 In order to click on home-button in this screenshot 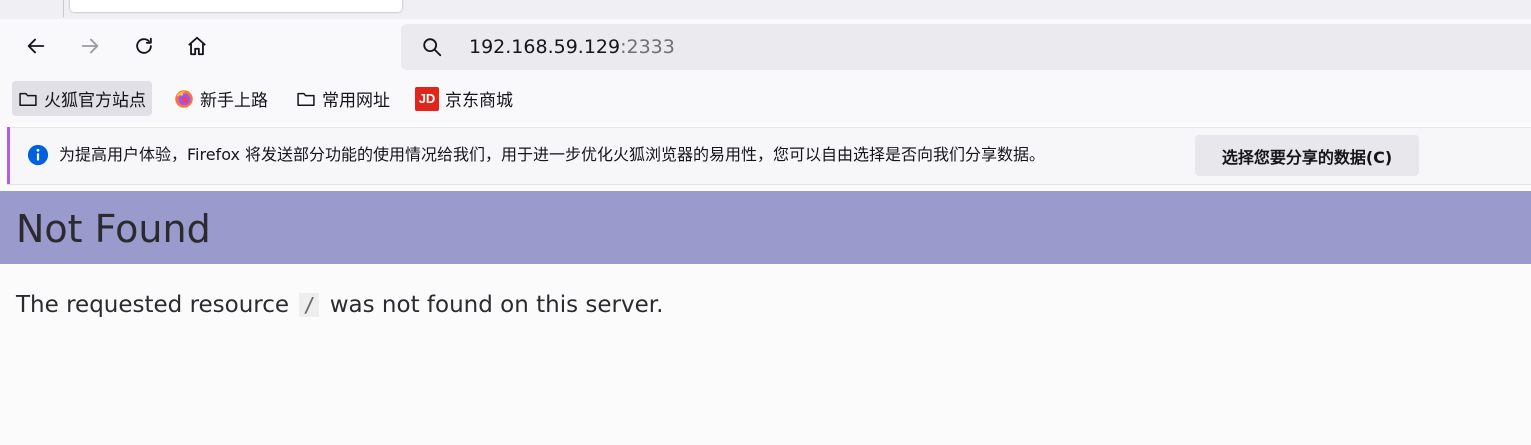, I will do `click(197, 46)`.